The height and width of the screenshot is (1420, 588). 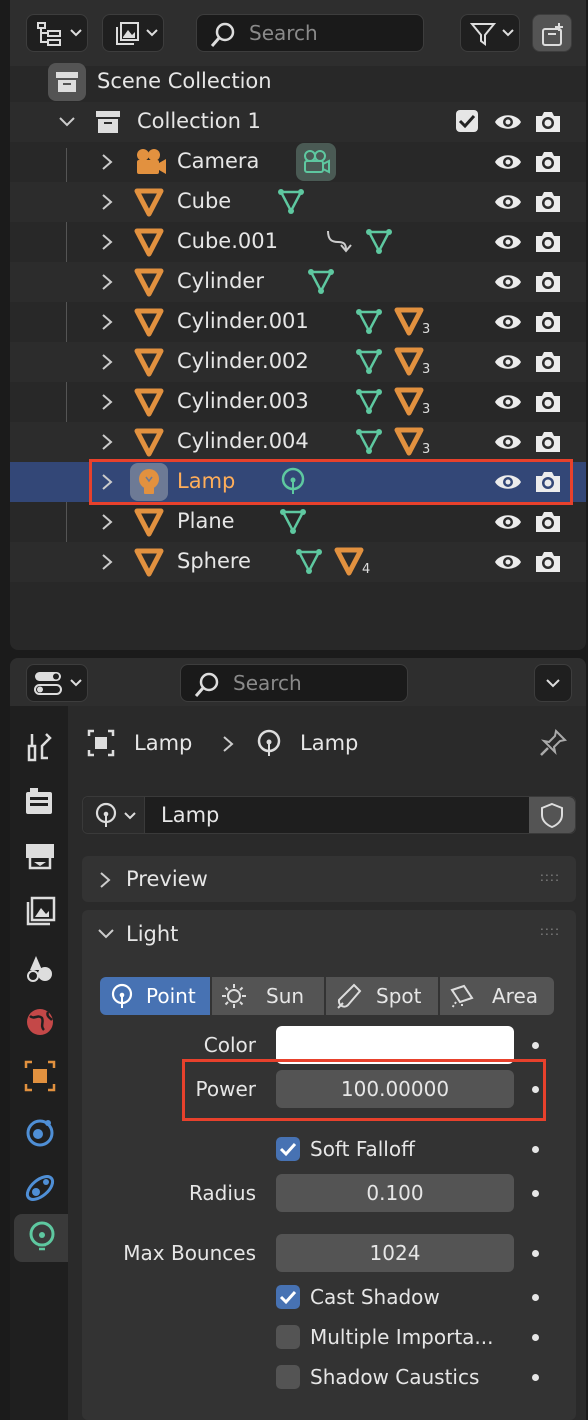 I want to click on light-type-spot: Spot, so click(x=382, y=996).